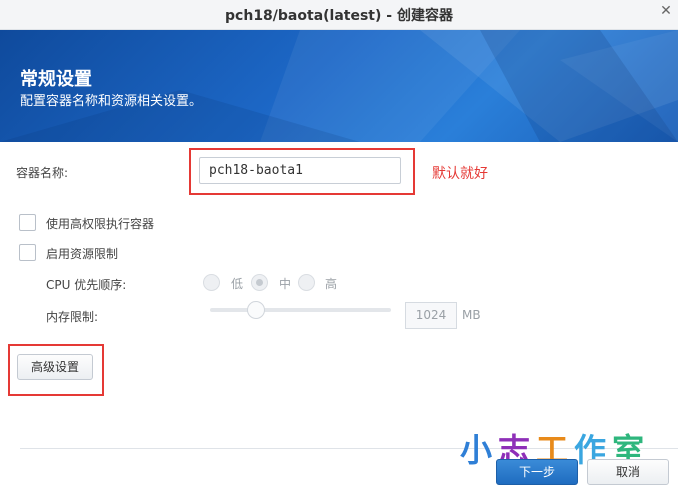 The image size is (678, 494). What do you see at coordinates (460, 174) in the screenshot?
I see `annotation-text: 默认就好` at bounding box center [460, 174].